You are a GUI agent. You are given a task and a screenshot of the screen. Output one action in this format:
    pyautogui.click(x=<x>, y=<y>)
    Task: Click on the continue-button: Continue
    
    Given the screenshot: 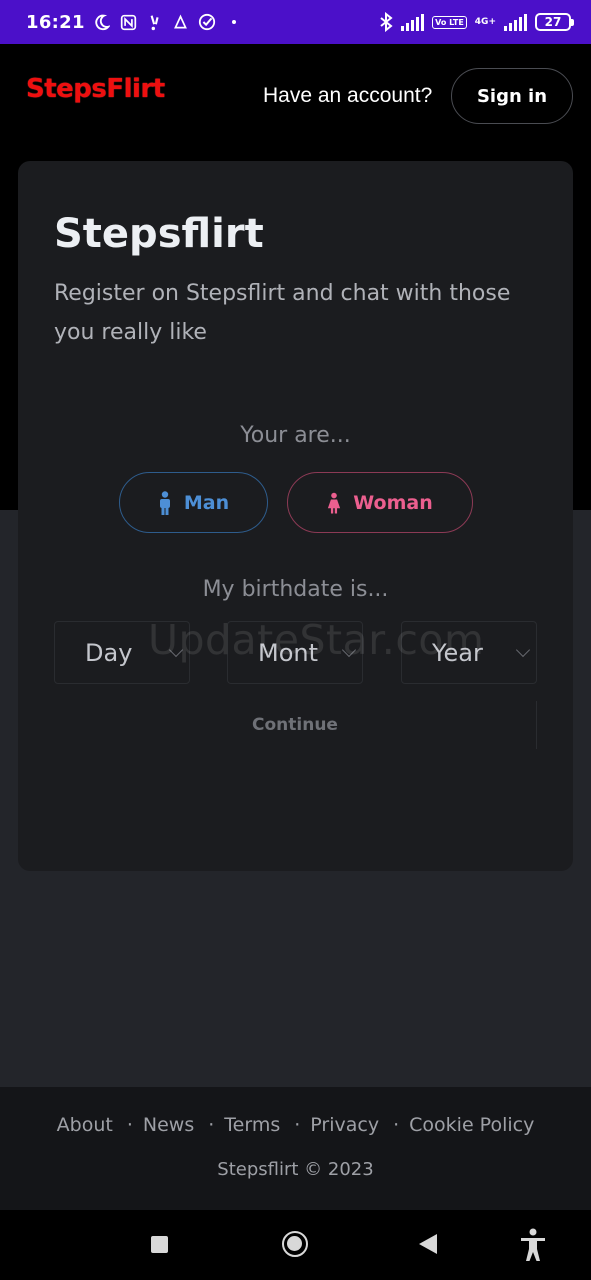 What is the action you would take?
    pyautogui.click(x=295, y=725)
    